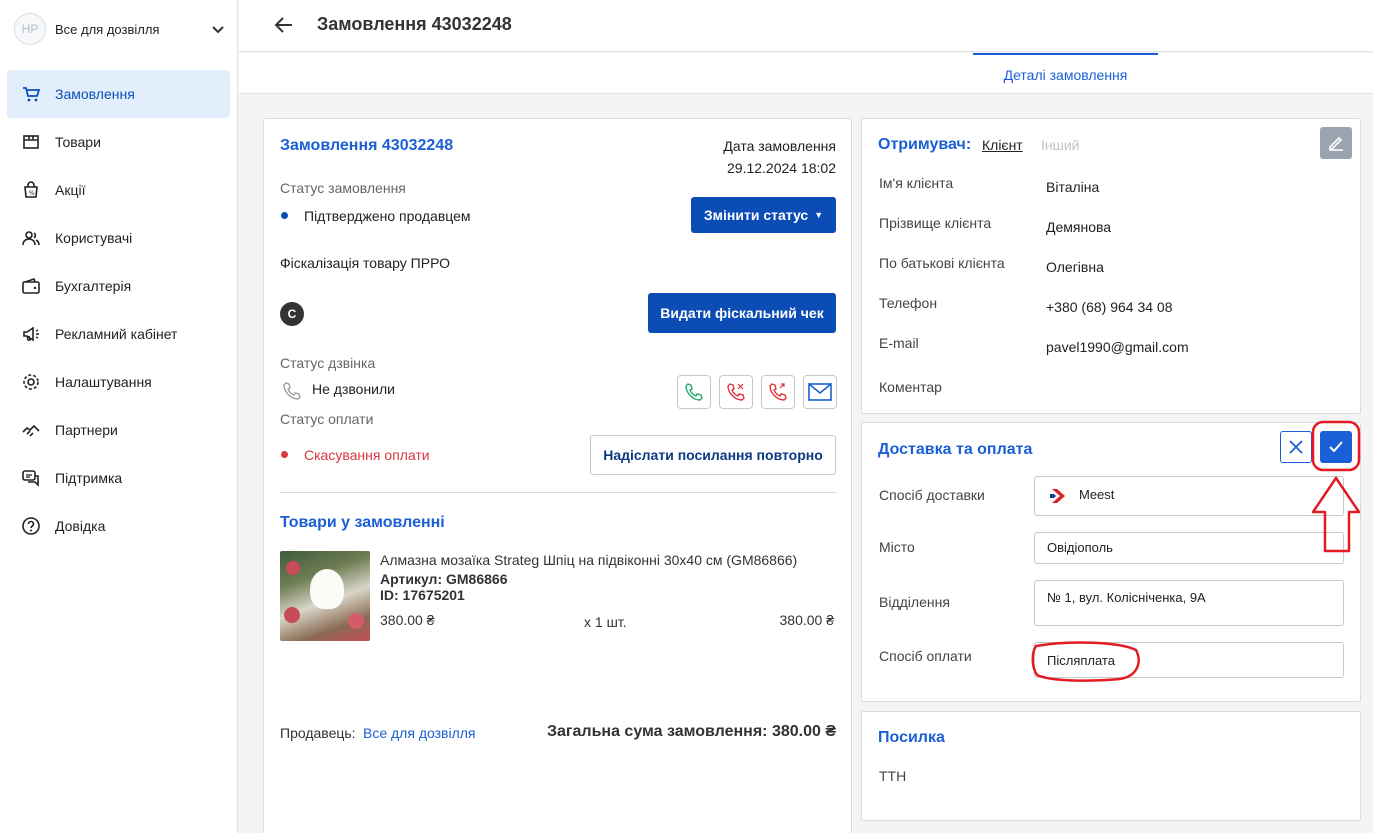 Image resolution: width=1373 pixels, height=833 pixels. I want to click on call-missed-button, so click(736, 392).